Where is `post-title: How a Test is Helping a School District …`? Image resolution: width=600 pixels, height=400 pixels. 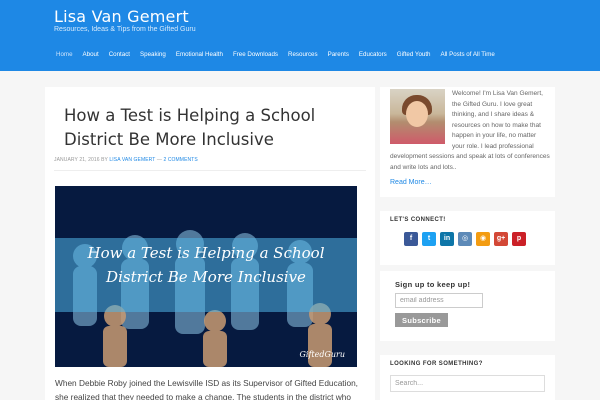 post-title: How a Test is Helping a School District … is located at coordinates (216, 128).